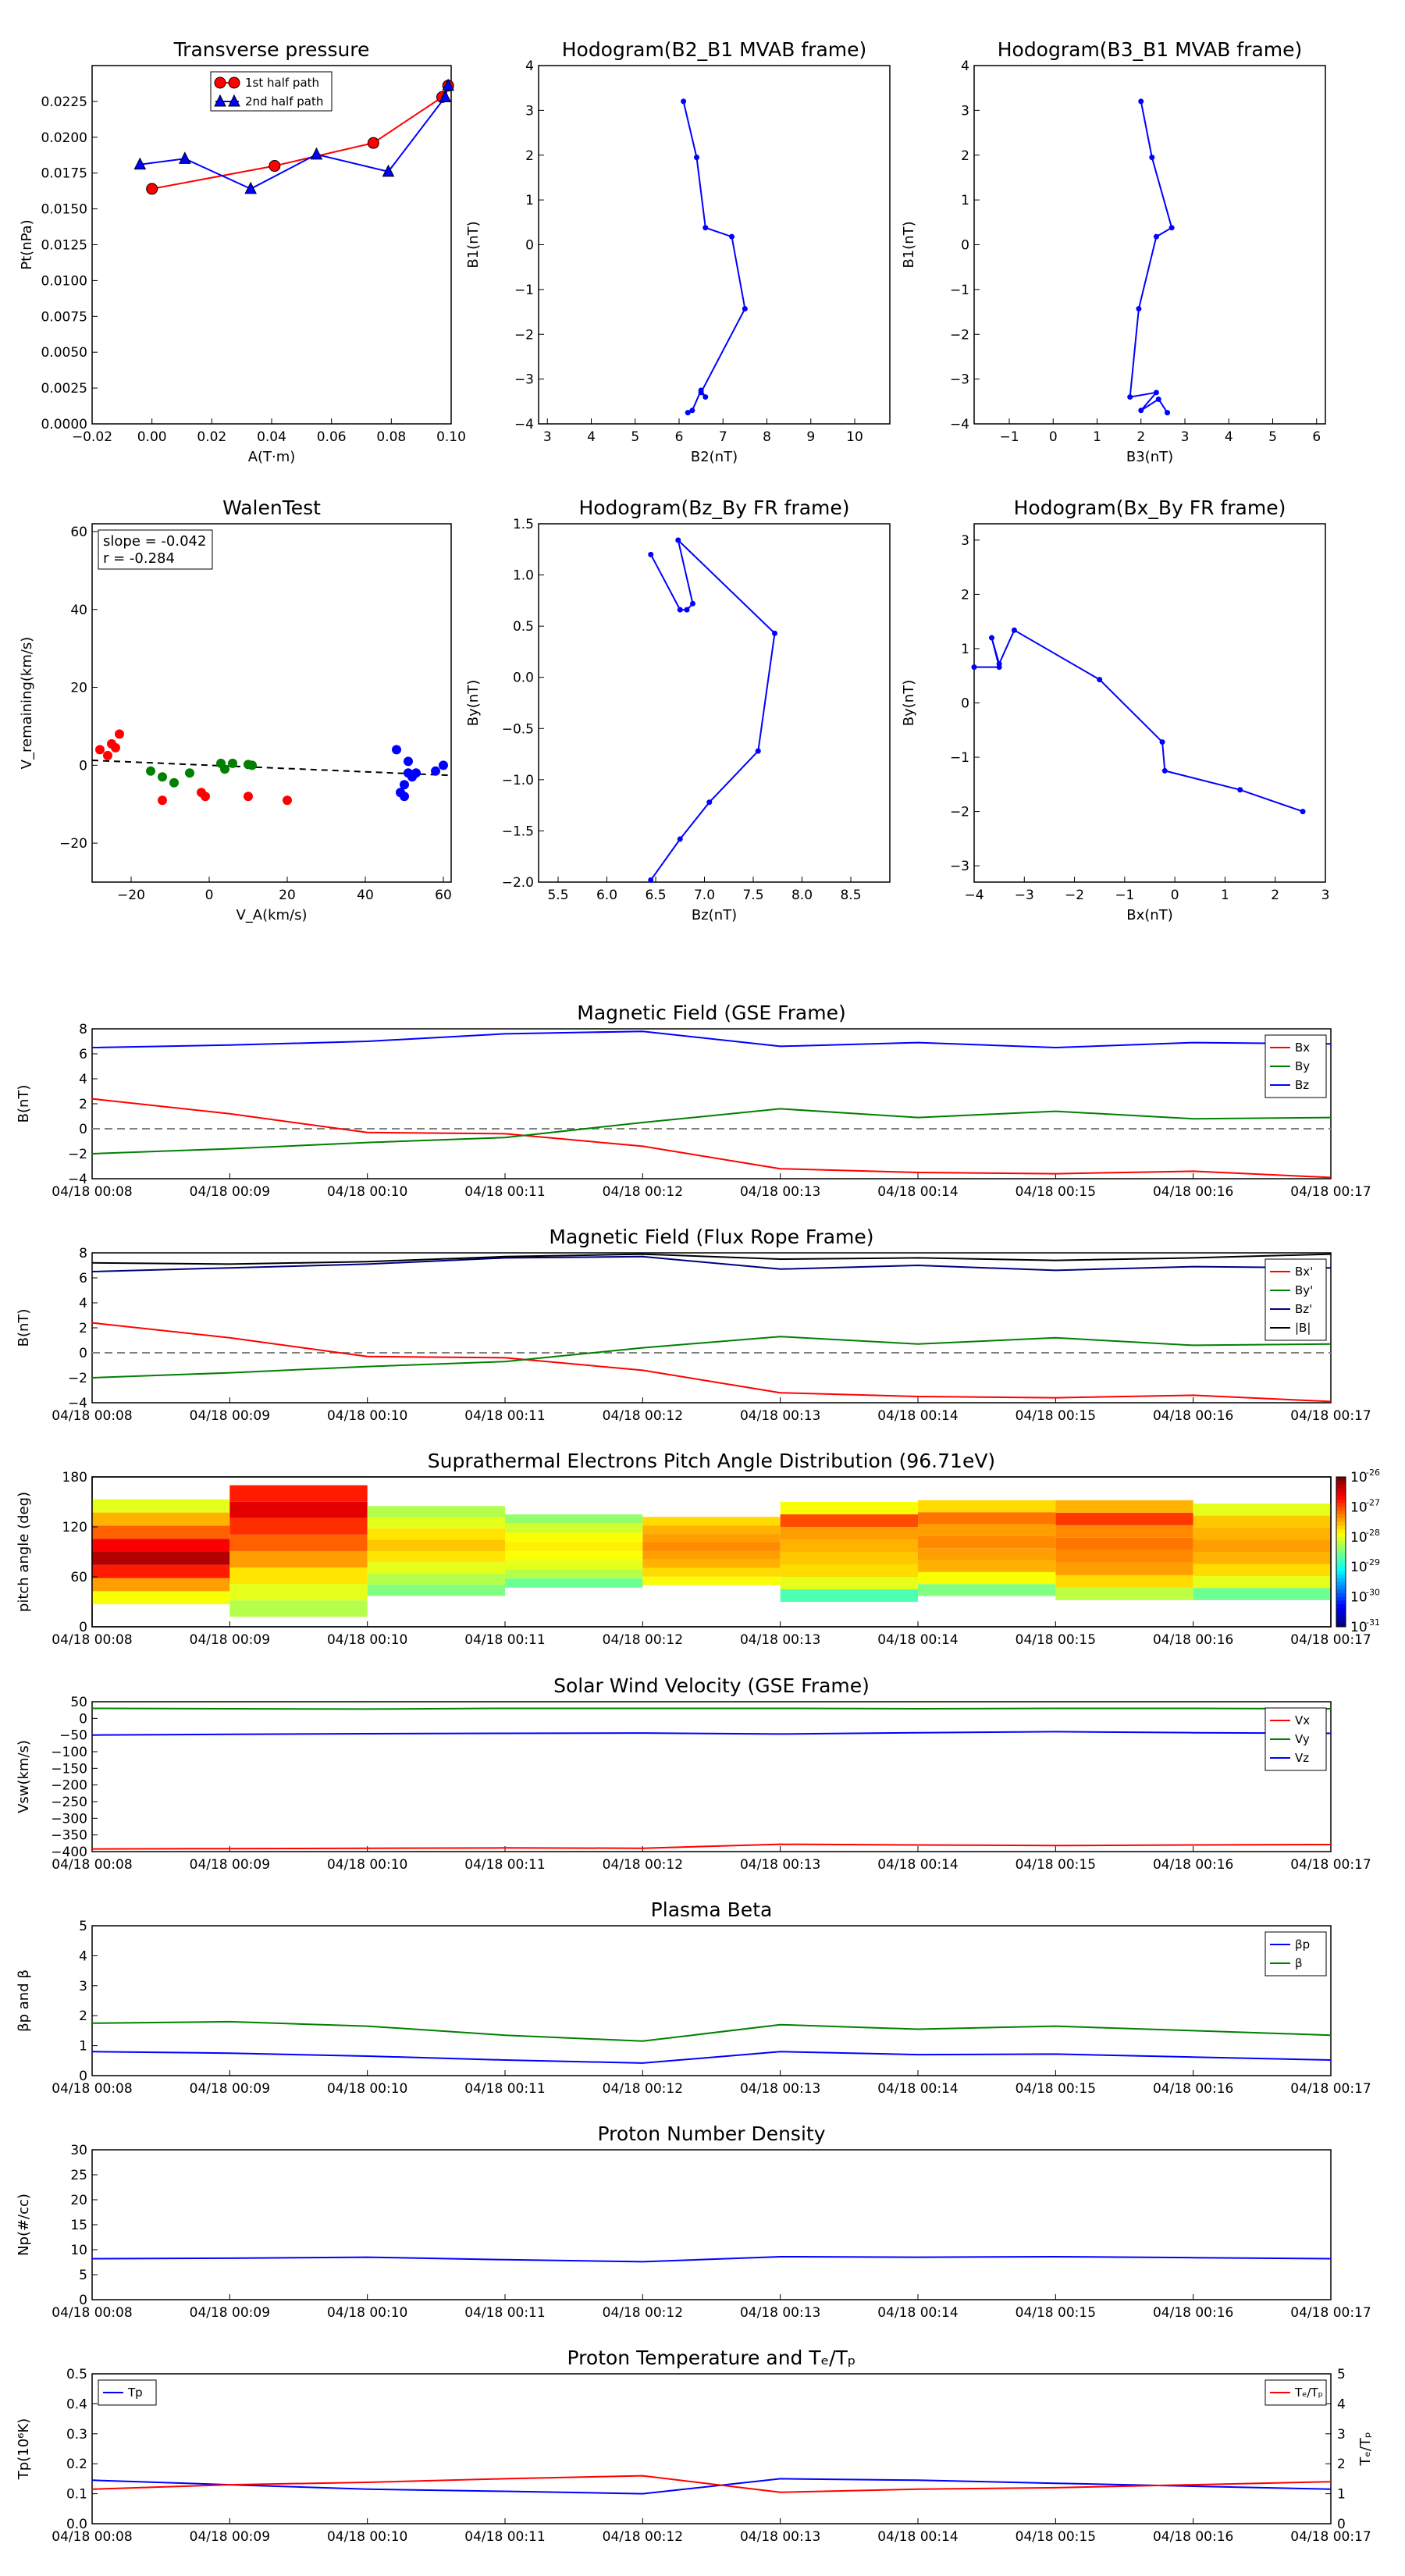  Describe the element at coordinates (505, 1192) in the screenshot. I see `mag_gse-time-label: 04/18 00:11` at that location.